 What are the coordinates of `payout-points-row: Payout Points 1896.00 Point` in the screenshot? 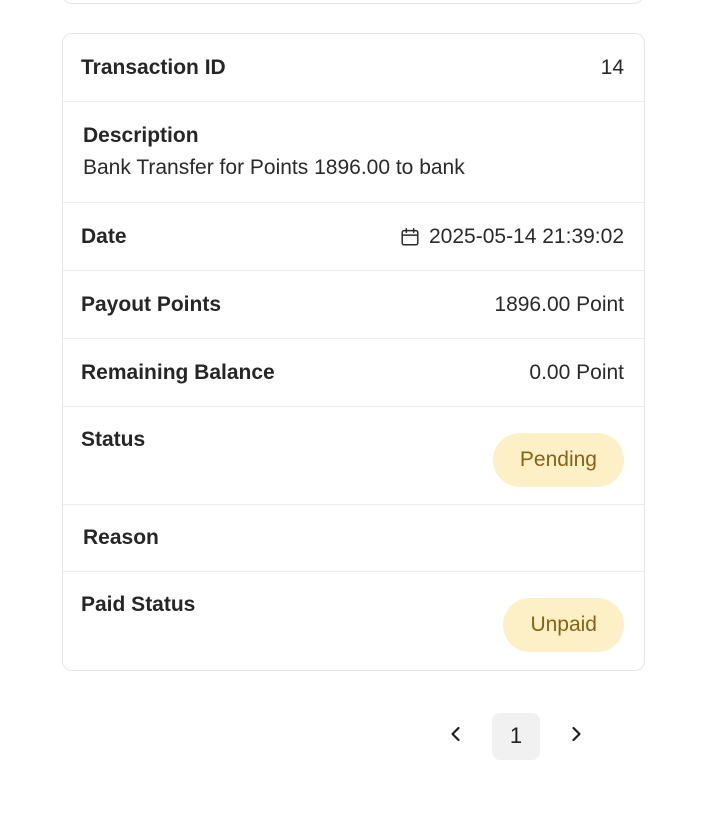 It's located at (353, 305).